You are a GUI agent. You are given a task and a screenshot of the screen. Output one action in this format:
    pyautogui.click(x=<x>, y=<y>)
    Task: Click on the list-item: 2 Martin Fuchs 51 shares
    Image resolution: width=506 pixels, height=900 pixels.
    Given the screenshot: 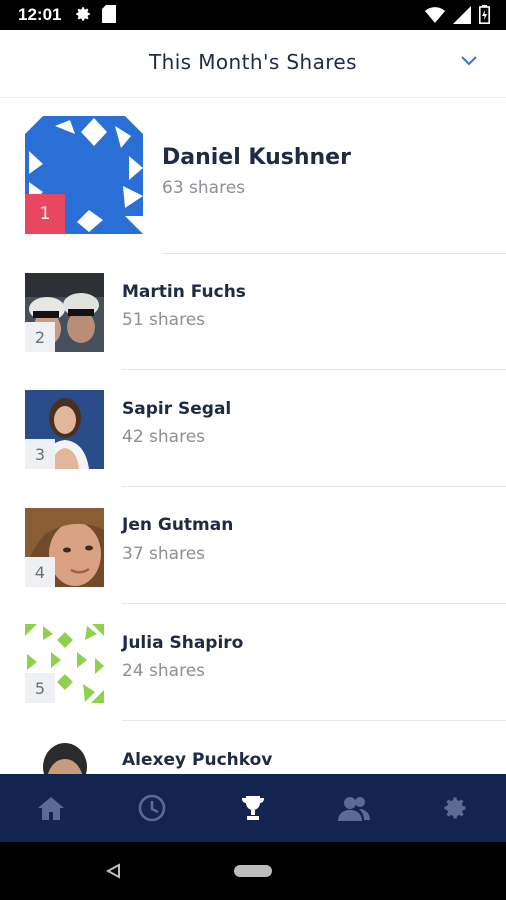 What is the action you would take?
    pyautogui.click(x=253, y=311)
    